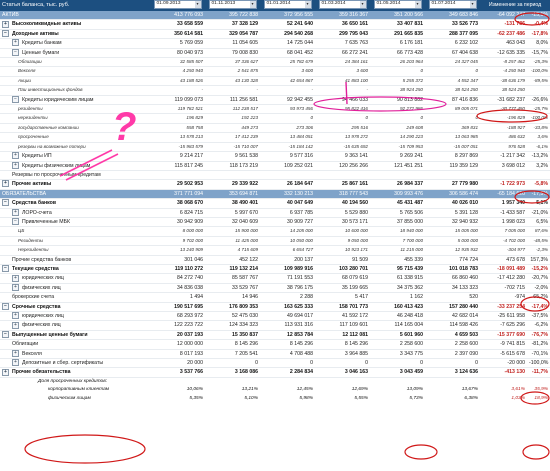 The height and width of the screenshot is (471, 550). I want to click on change-pct-cell: -17,8%, so click(538, 34).